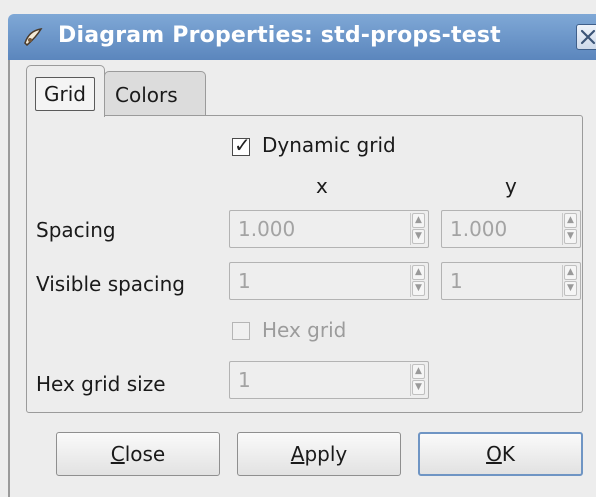 The height and width of the screenshot is (497, 596). Describe the element at coordinates (110, 284) in the screenshot. I see `visible-spacing-label: Visible spacing` at that location.